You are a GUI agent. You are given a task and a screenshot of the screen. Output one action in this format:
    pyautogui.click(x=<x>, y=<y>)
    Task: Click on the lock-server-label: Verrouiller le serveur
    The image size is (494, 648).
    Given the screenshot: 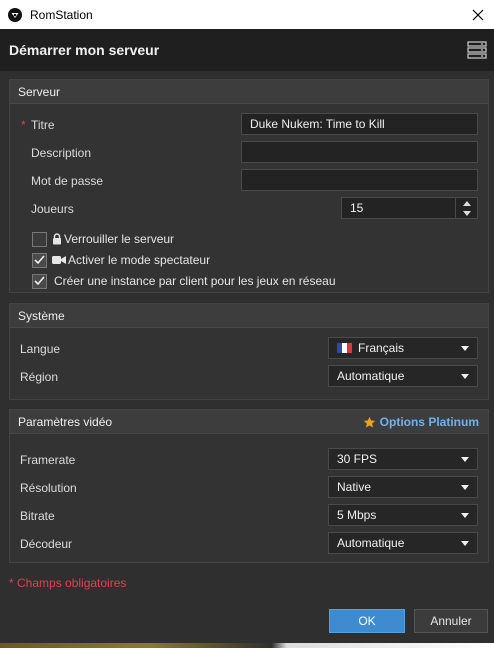 What is the action you would take?
    pyautogui.click(x=119, y=239)
    